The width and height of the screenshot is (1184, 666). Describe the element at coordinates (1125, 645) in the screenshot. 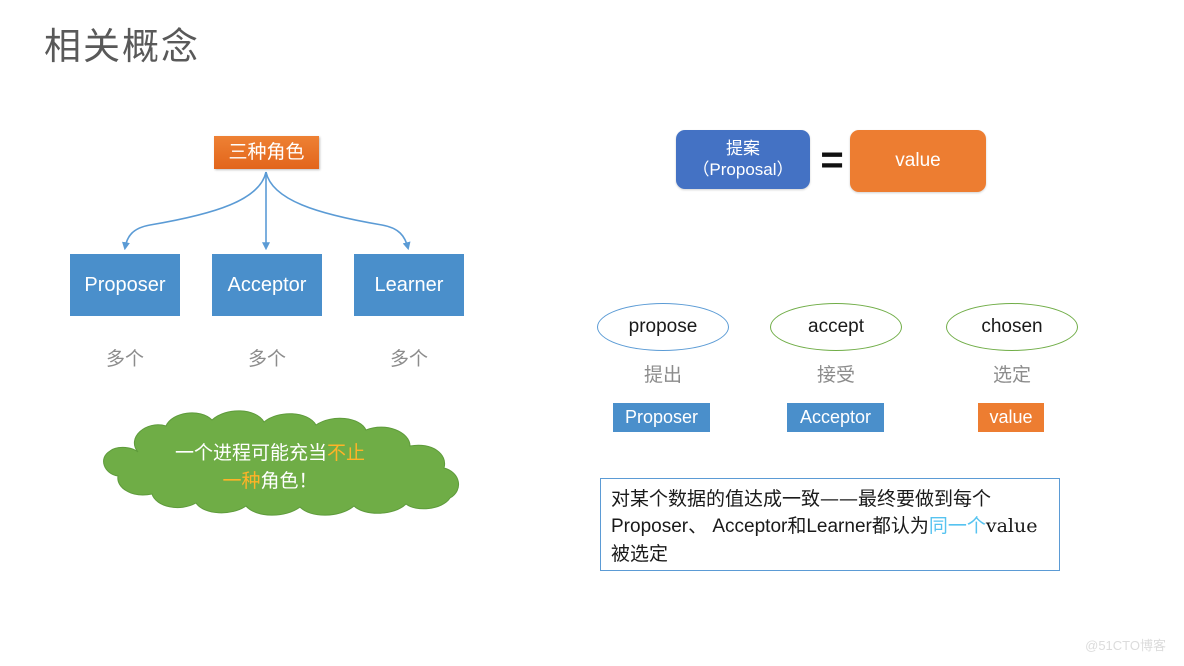

I see `watermark: @51CTO博客` at that location.